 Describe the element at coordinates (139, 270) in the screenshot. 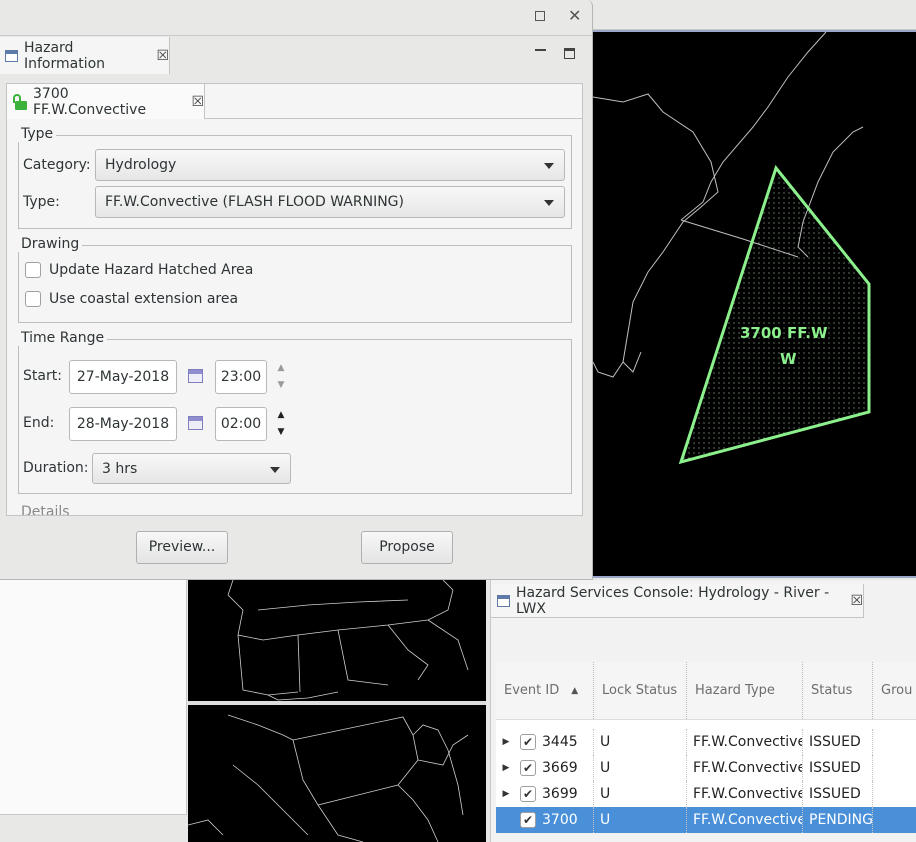

I see `update-hatched-area-checkbox: Update Hazard Hatched Area` at that location.